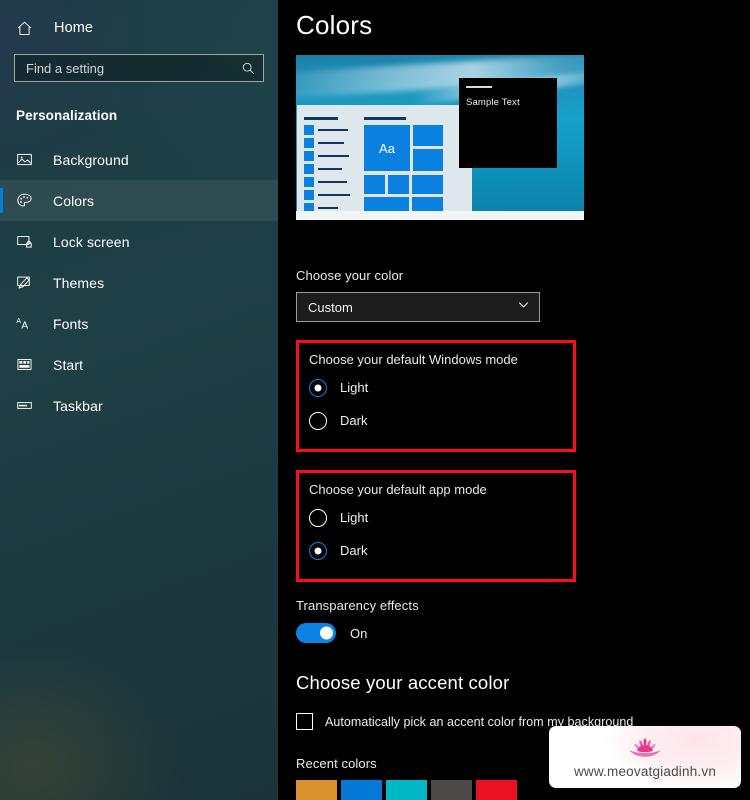 This screenshot has height=800, width=750. I want to click on sidebar-item-label: Background, so click(91, 159).